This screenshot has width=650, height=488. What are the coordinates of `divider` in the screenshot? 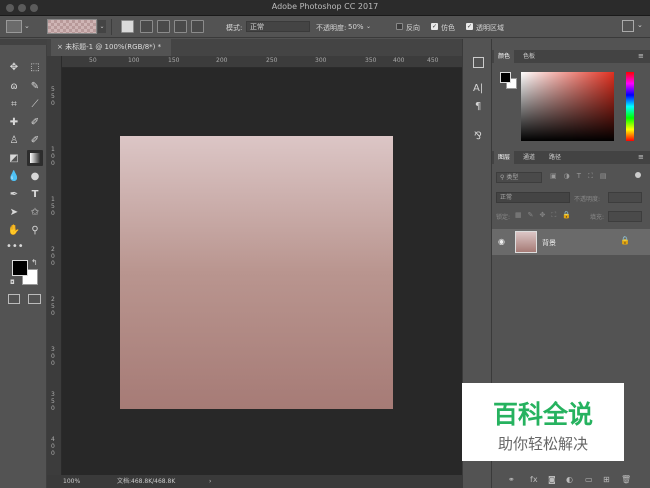 It's located at (111, 27).